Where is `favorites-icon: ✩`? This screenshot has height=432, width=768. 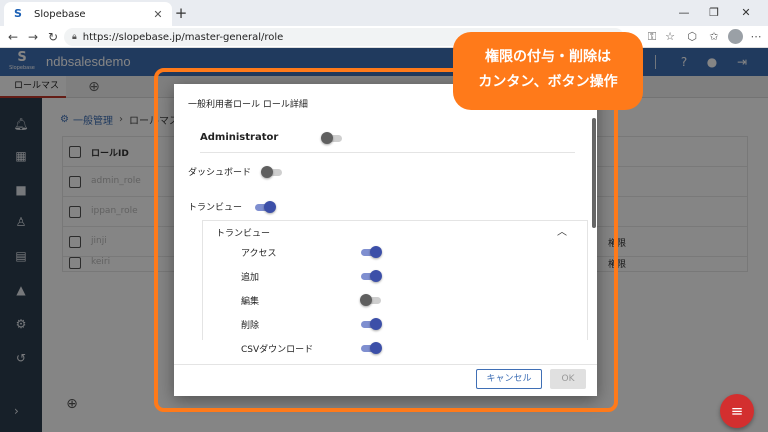
favorites-icon: ✩ is located at coordinates (714, 37).